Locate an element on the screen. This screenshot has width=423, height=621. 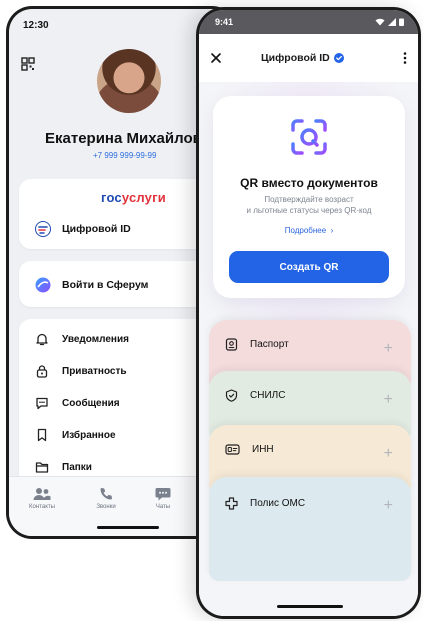
digital-id-icon is located at coordinates (43, 229).